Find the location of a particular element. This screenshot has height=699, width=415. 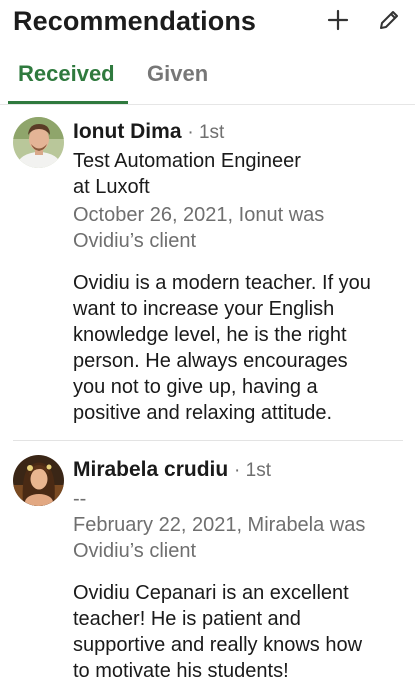

headline-line: -- is located at coordinates (80, 499).